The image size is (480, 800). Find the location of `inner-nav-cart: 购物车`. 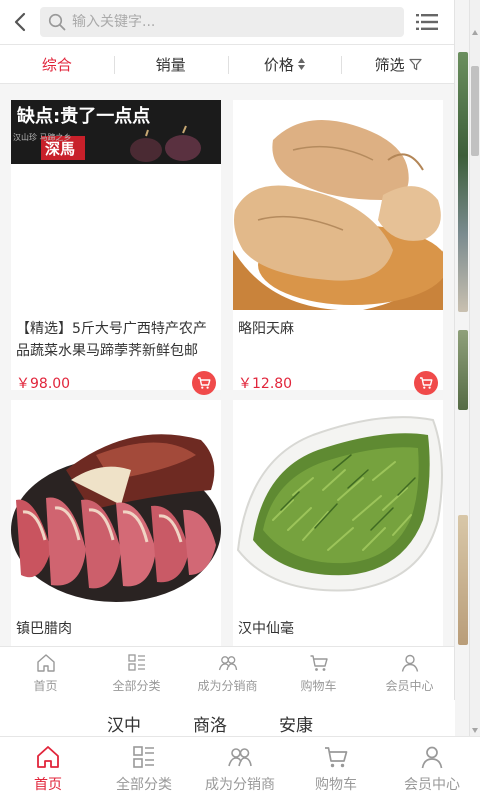

inner-nav-cart: 购物车 is located at coordinates (318, 673).